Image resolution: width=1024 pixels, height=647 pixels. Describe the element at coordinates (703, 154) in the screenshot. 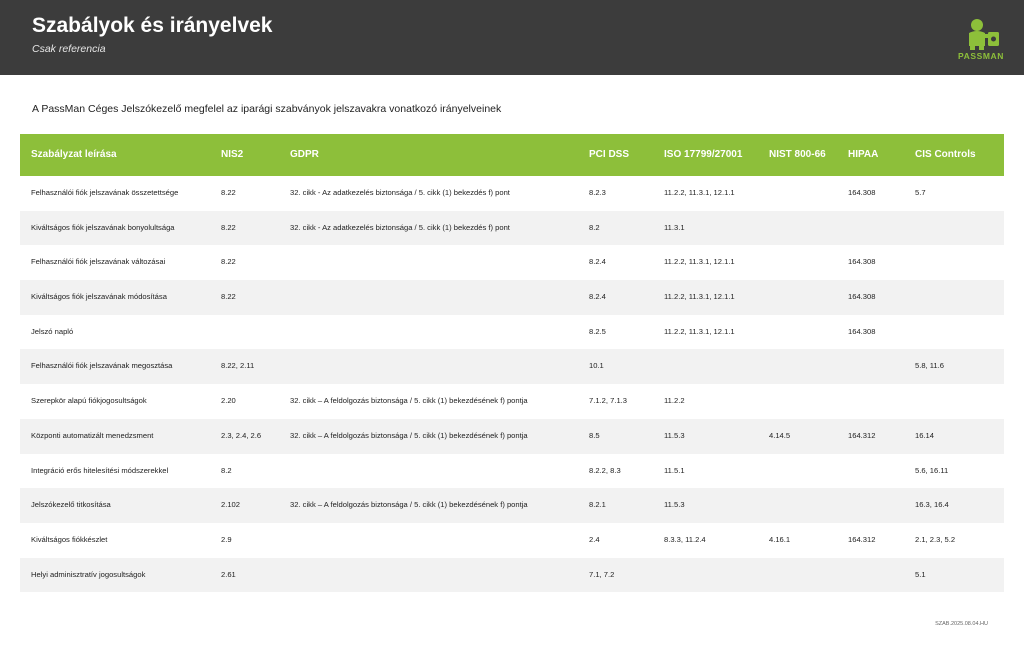

I see `column-header-iso: ISO 17799/27001` at that location.